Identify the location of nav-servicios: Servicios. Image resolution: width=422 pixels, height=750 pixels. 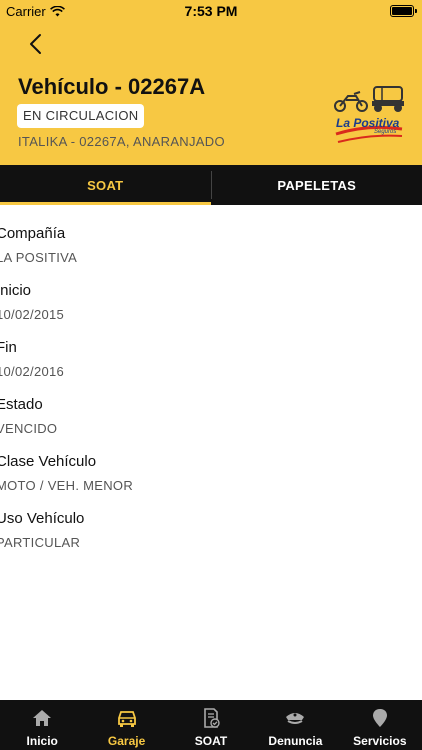
(380, 725).